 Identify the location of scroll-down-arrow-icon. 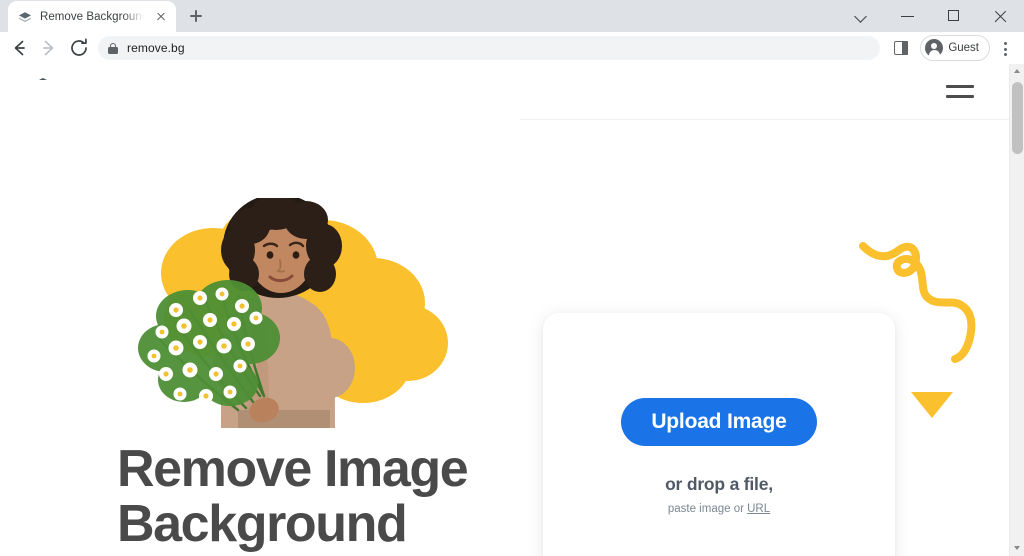
(1017, 548).